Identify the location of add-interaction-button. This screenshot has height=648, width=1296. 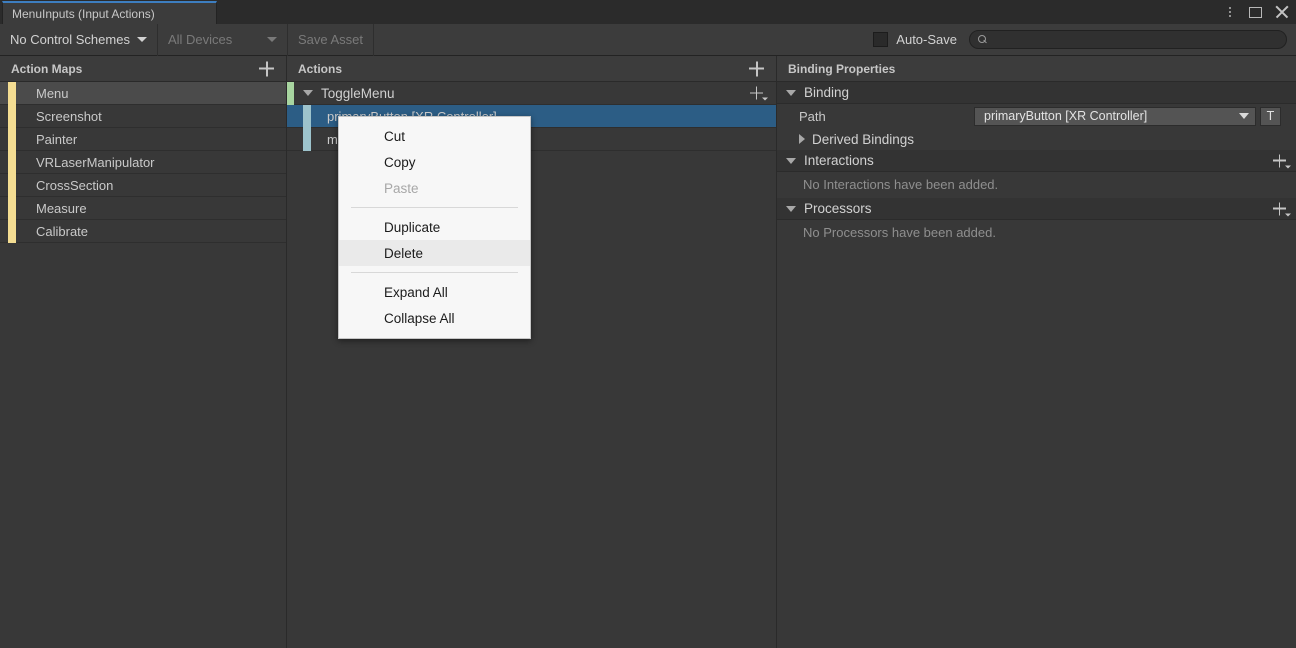
(1282, 161).